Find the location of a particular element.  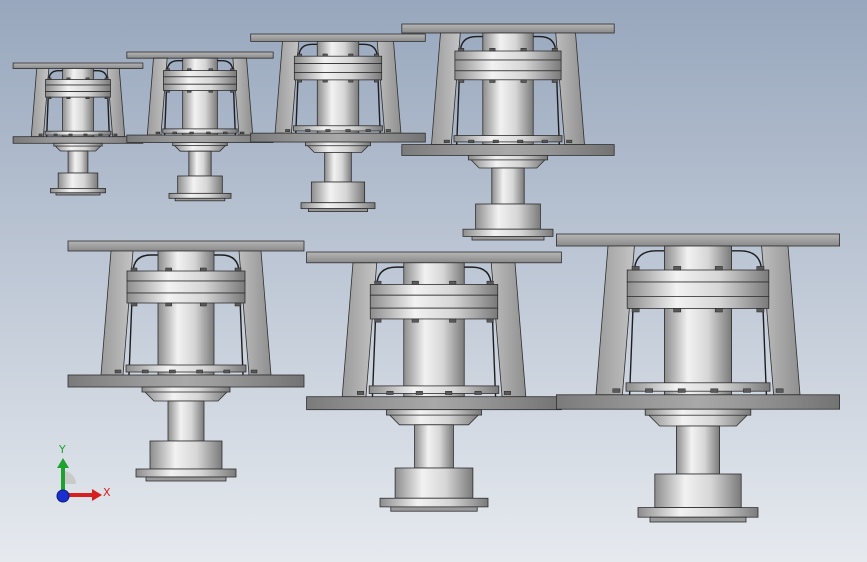

x-axis-arrow-head-icon is located at coordinates (97, 495).